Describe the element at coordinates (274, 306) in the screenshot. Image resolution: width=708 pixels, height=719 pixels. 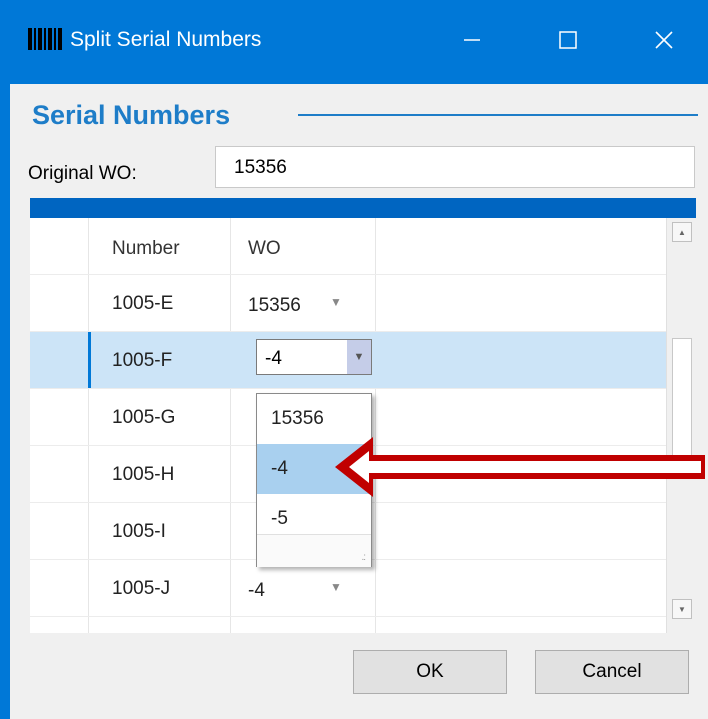
I see `cell-wo: 15356` at that location.